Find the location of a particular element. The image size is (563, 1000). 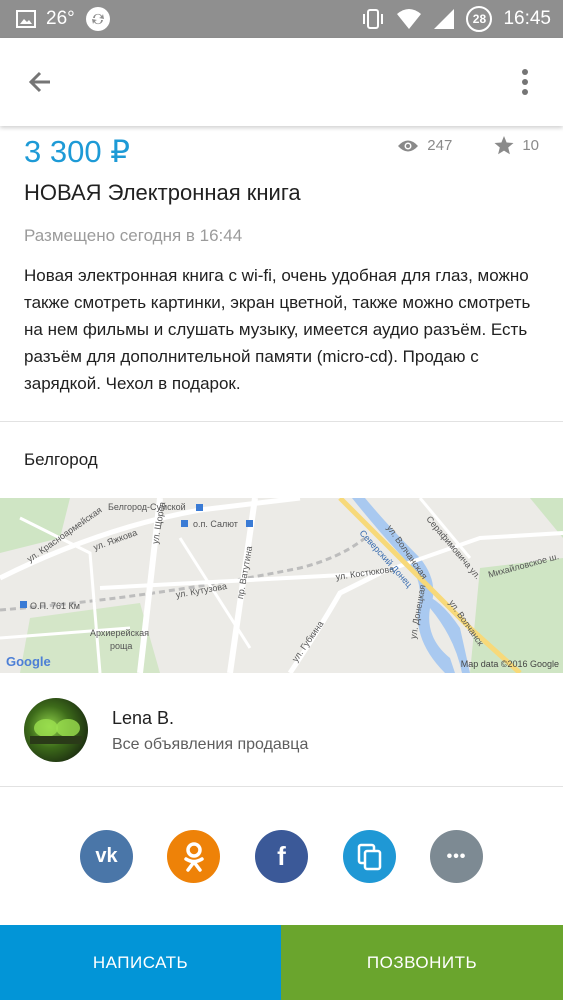

price: 3 300 ₽ is located at coordinates (77, 151).